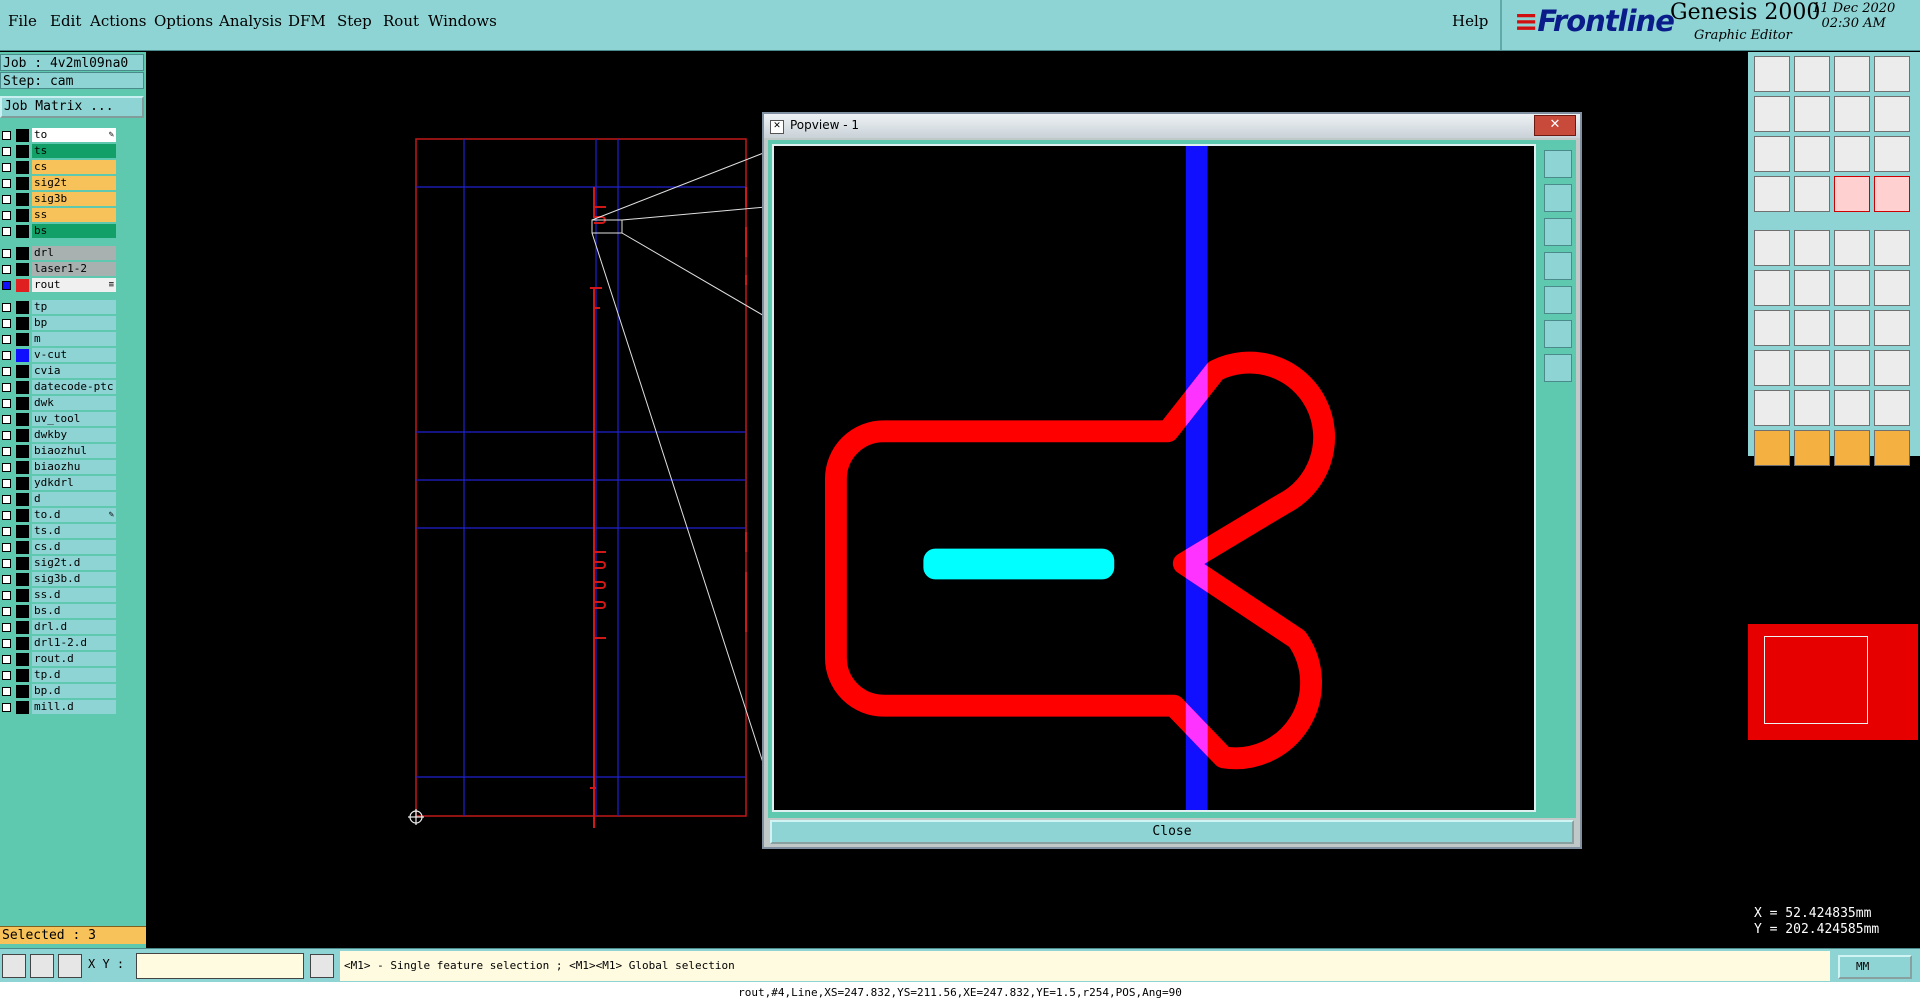  What do you see at coordinates (1772, 114) in the screenshot?
I see `import-icon` at bounding box center [1772, 114].